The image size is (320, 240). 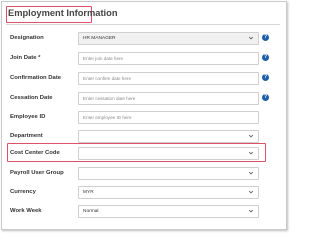 I want to click on row-work-week: Work Week Normal, so click(x=145, y=213).